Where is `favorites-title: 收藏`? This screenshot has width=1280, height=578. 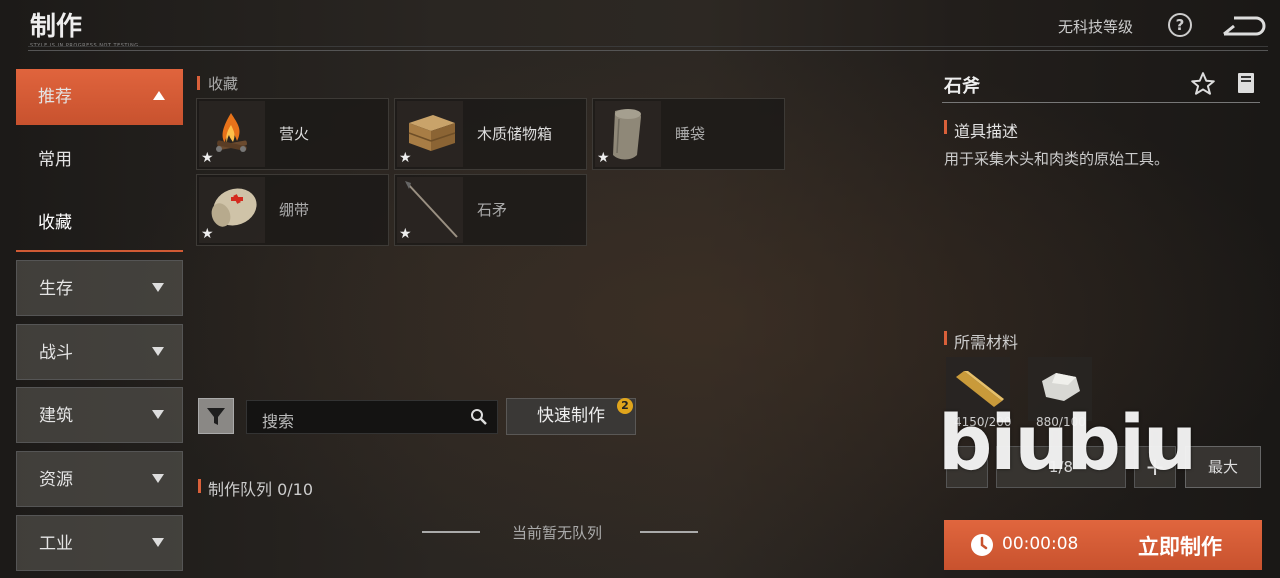
favorites-title: 收藏 is located at coordinates (223, 84).